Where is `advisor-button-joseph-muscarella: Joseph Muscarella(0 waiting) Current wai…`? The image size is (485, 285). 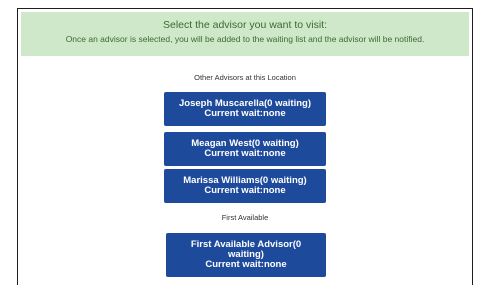 advisor-button-joseph-muscarella: Joseph Muscarella(0 waiting) Current wai… is located at coordinates (245, 109).